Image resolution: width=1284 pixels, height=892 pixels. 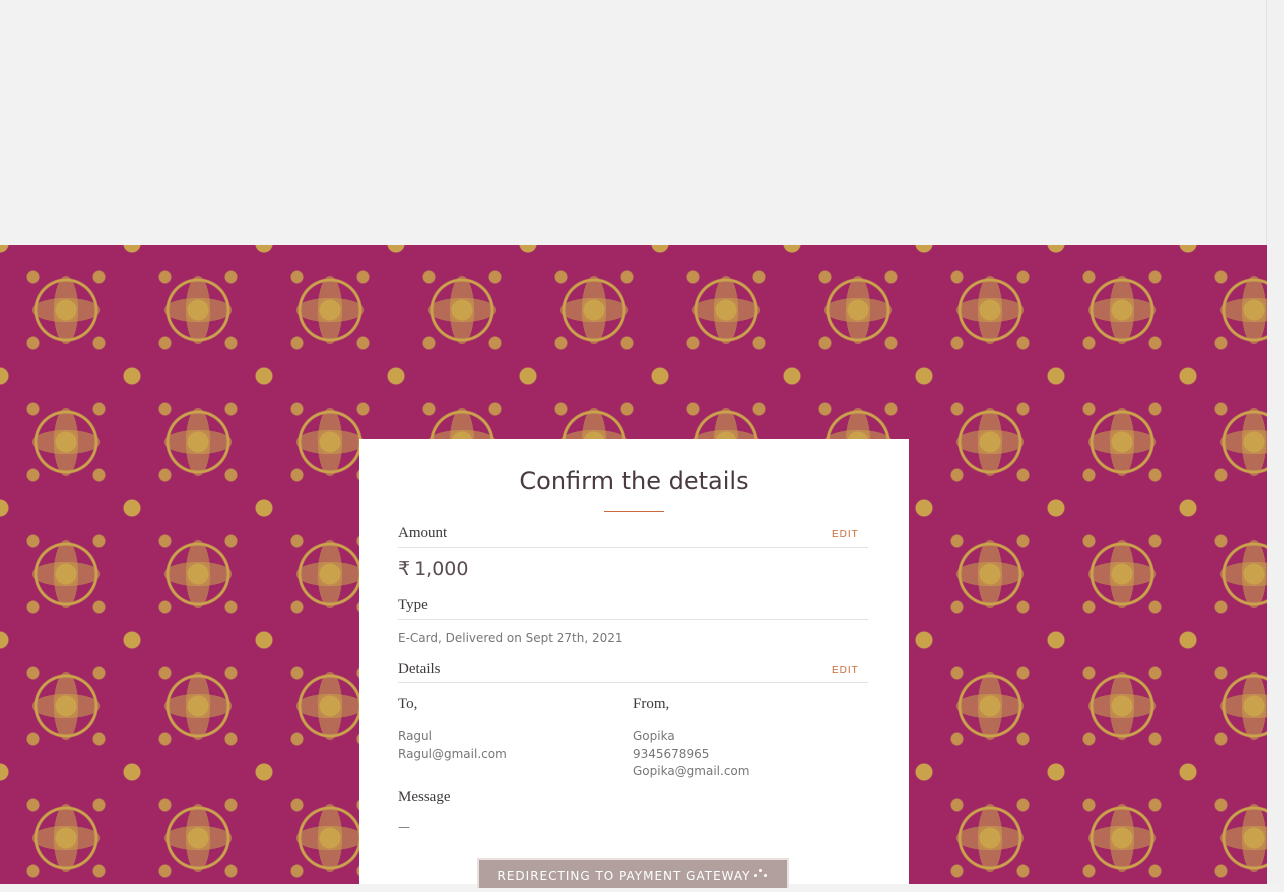 I want to click on sender-name: Gopika, so click(x=654, y=736).